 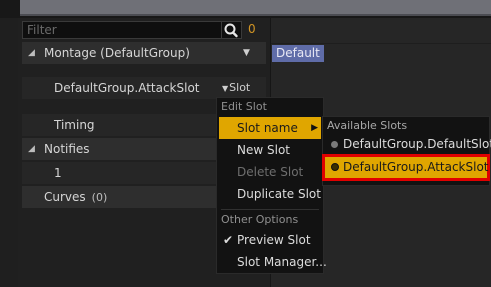 What do you see at coordinates (314, 128) in the screenshot?
I see `chevron-right-icon: ▶` at bounding box center [314, 128].